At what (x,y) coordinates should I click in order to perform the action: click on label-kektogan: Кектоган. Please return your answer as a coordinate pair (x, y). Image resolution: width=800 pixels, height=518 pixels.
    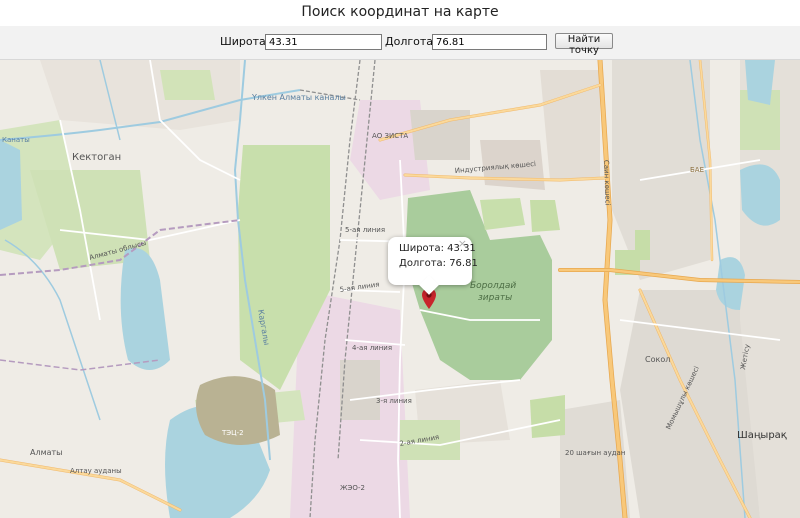
    Looking at the image, I should click on (96, 157).